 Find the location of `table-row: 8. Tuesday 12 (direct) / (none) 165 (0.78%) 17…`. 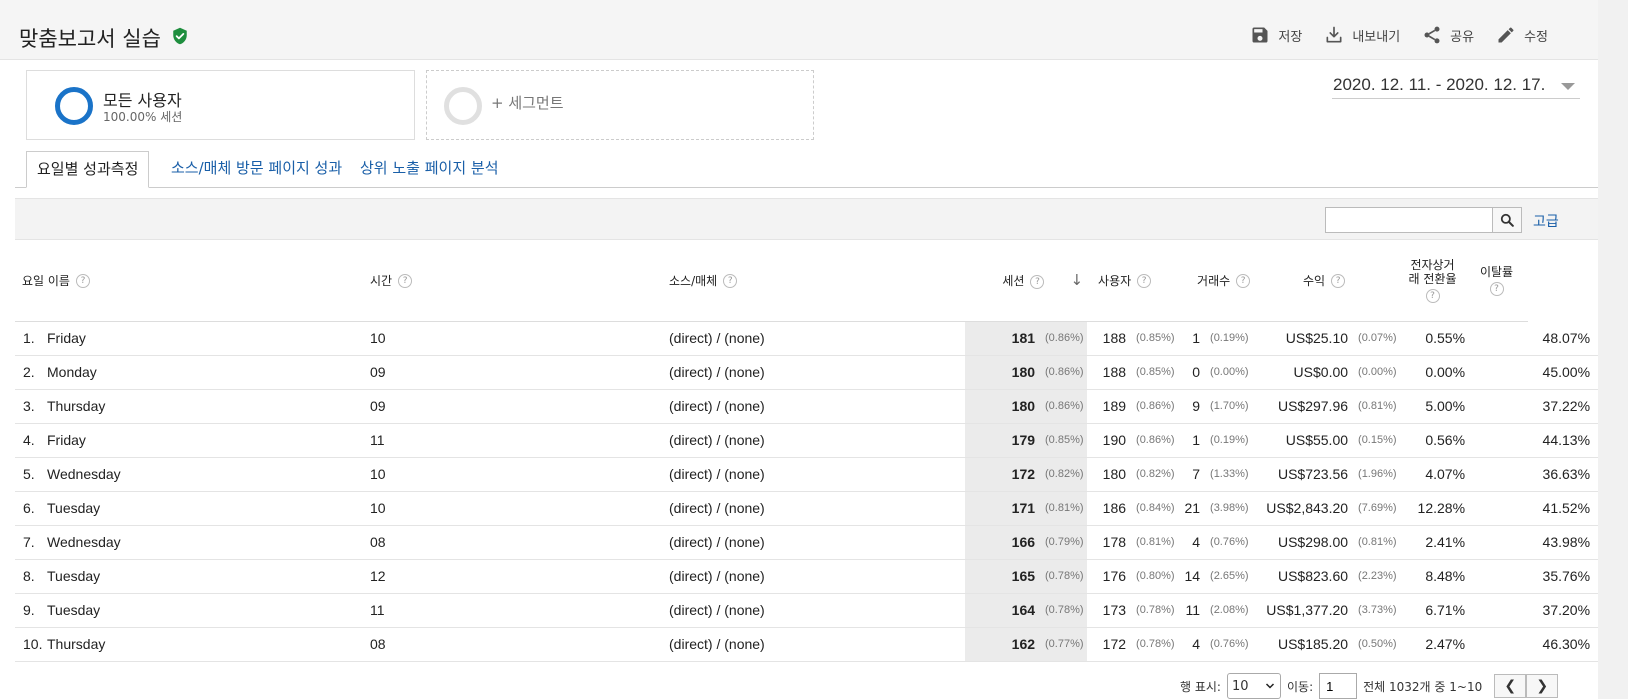

table-row: 8. Tuesday 12 (direct) / (none) 165 (0.78%) 17… is located at coordinates (807, 576).